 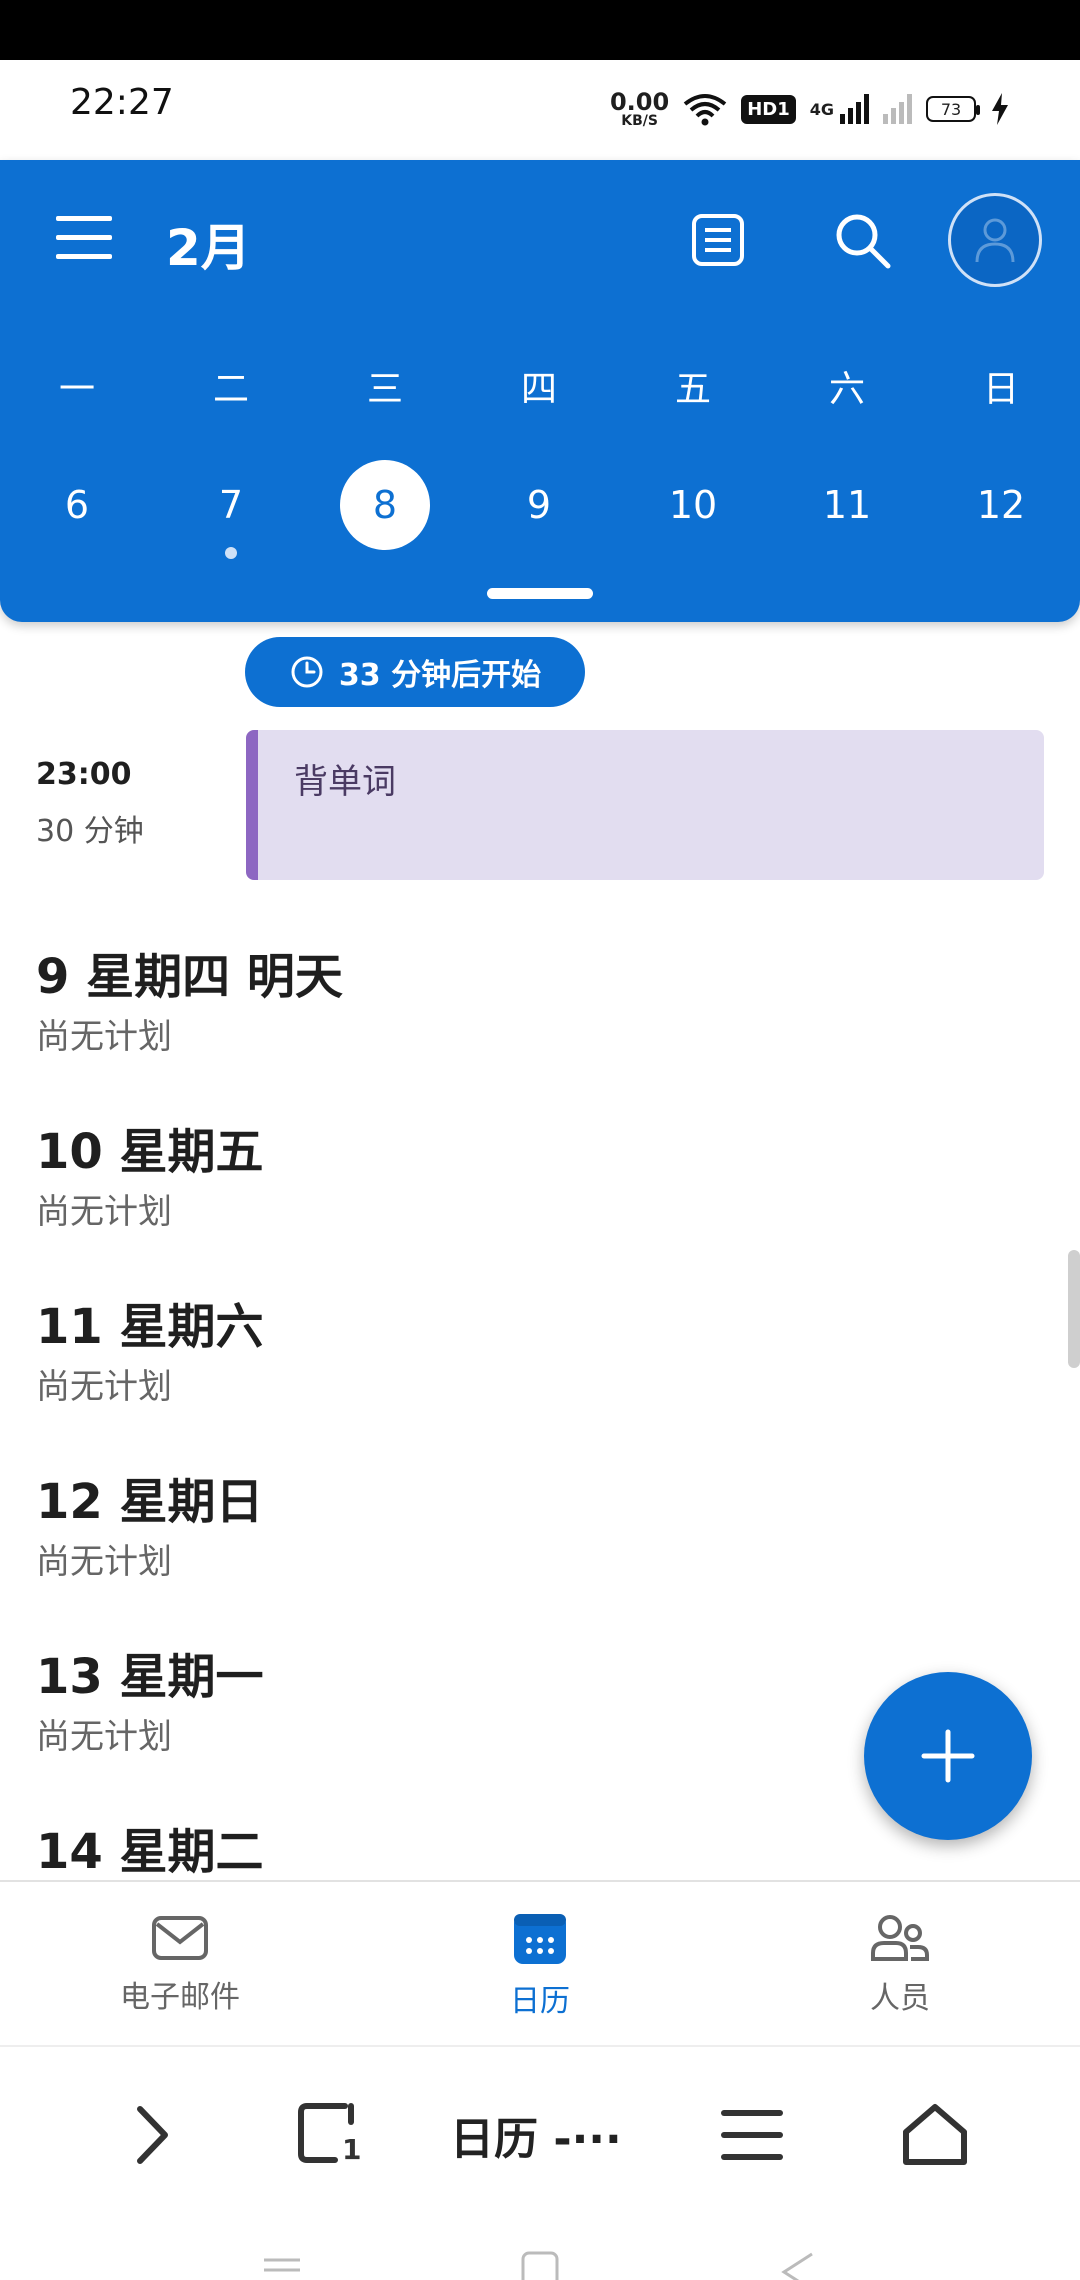 I want to click on date-cell: 12, so click(x=1001, y=505).